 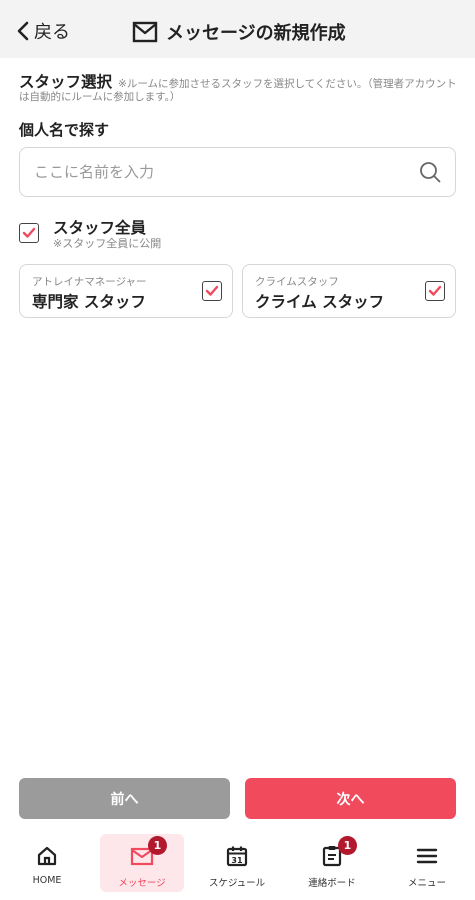 I want to click on tab-messages: 1 メッセージ, so click(x=142, y=863).